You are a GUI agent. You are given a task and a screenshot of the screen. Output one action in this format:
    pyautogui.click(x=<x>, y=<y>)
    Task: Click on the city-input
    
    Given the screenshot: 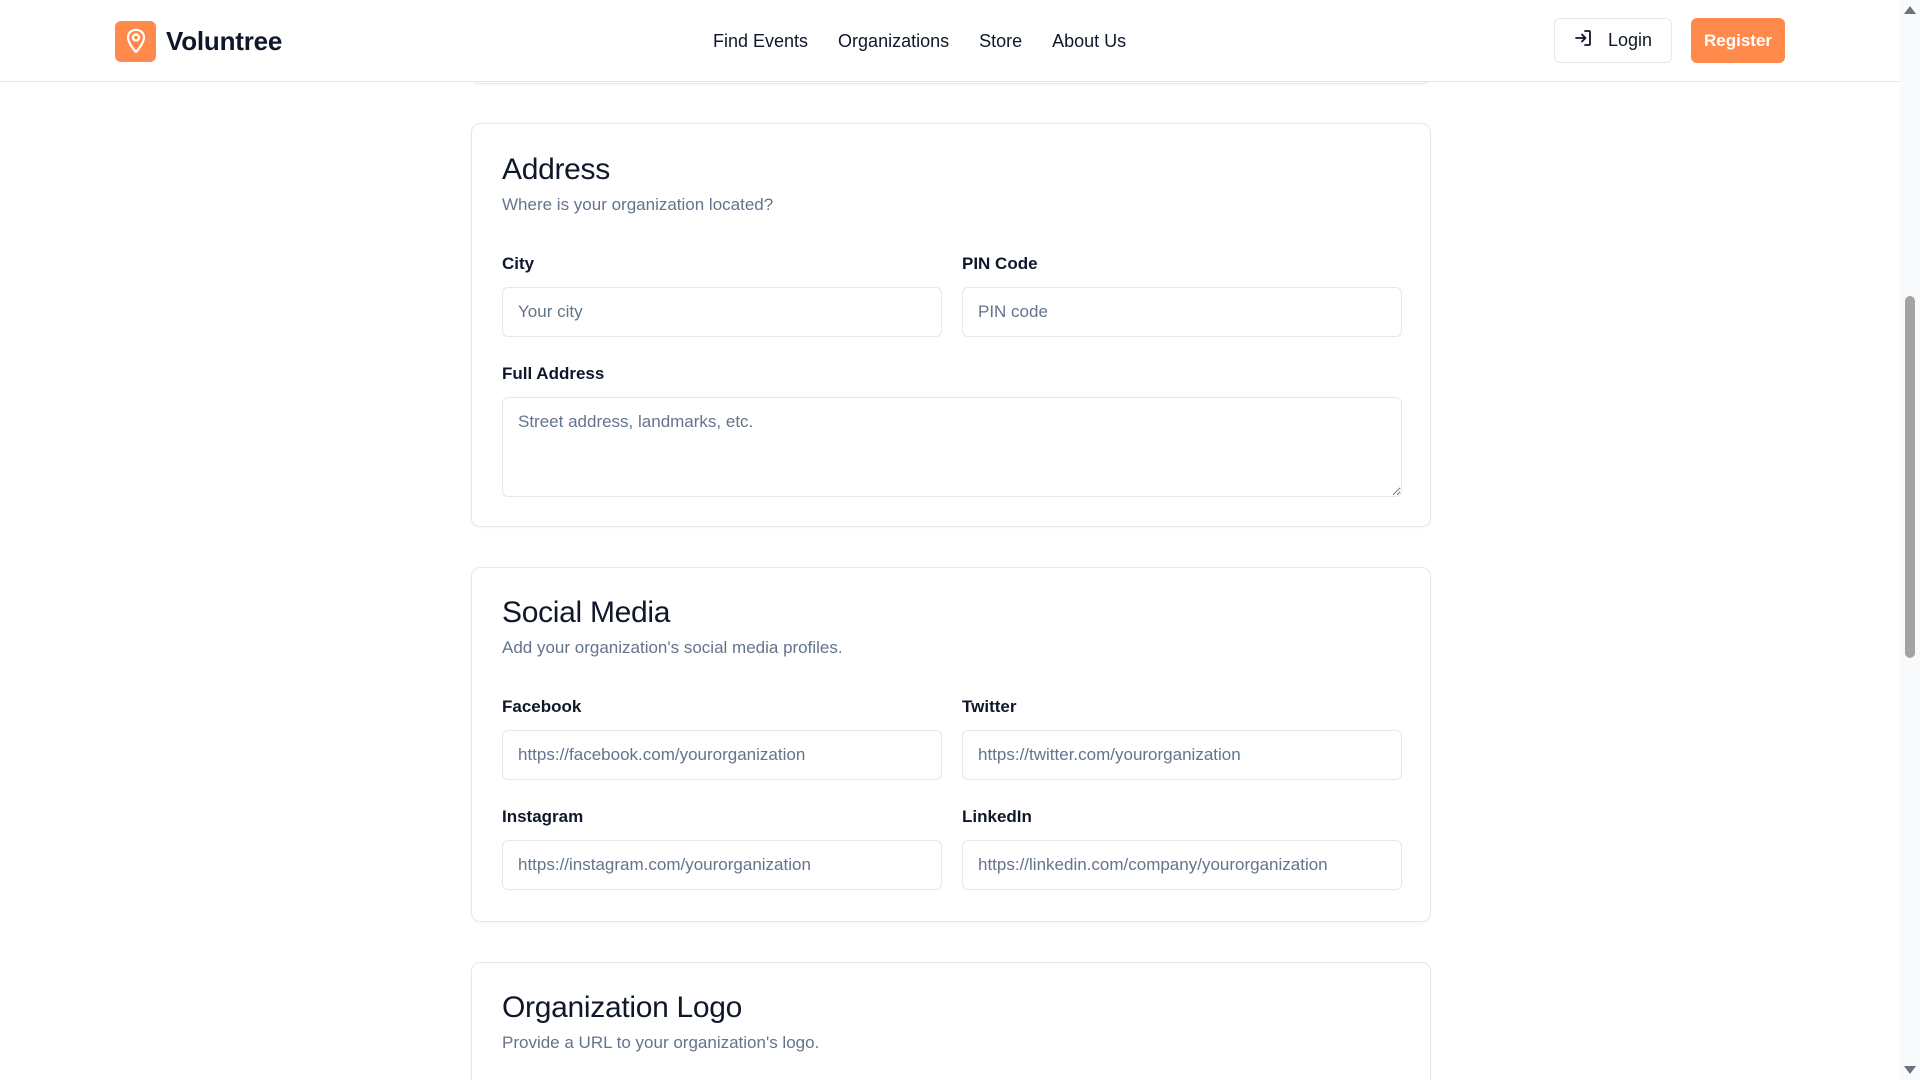 What is the action you would take?
    pyautogui.click(x=722, y=312)
    